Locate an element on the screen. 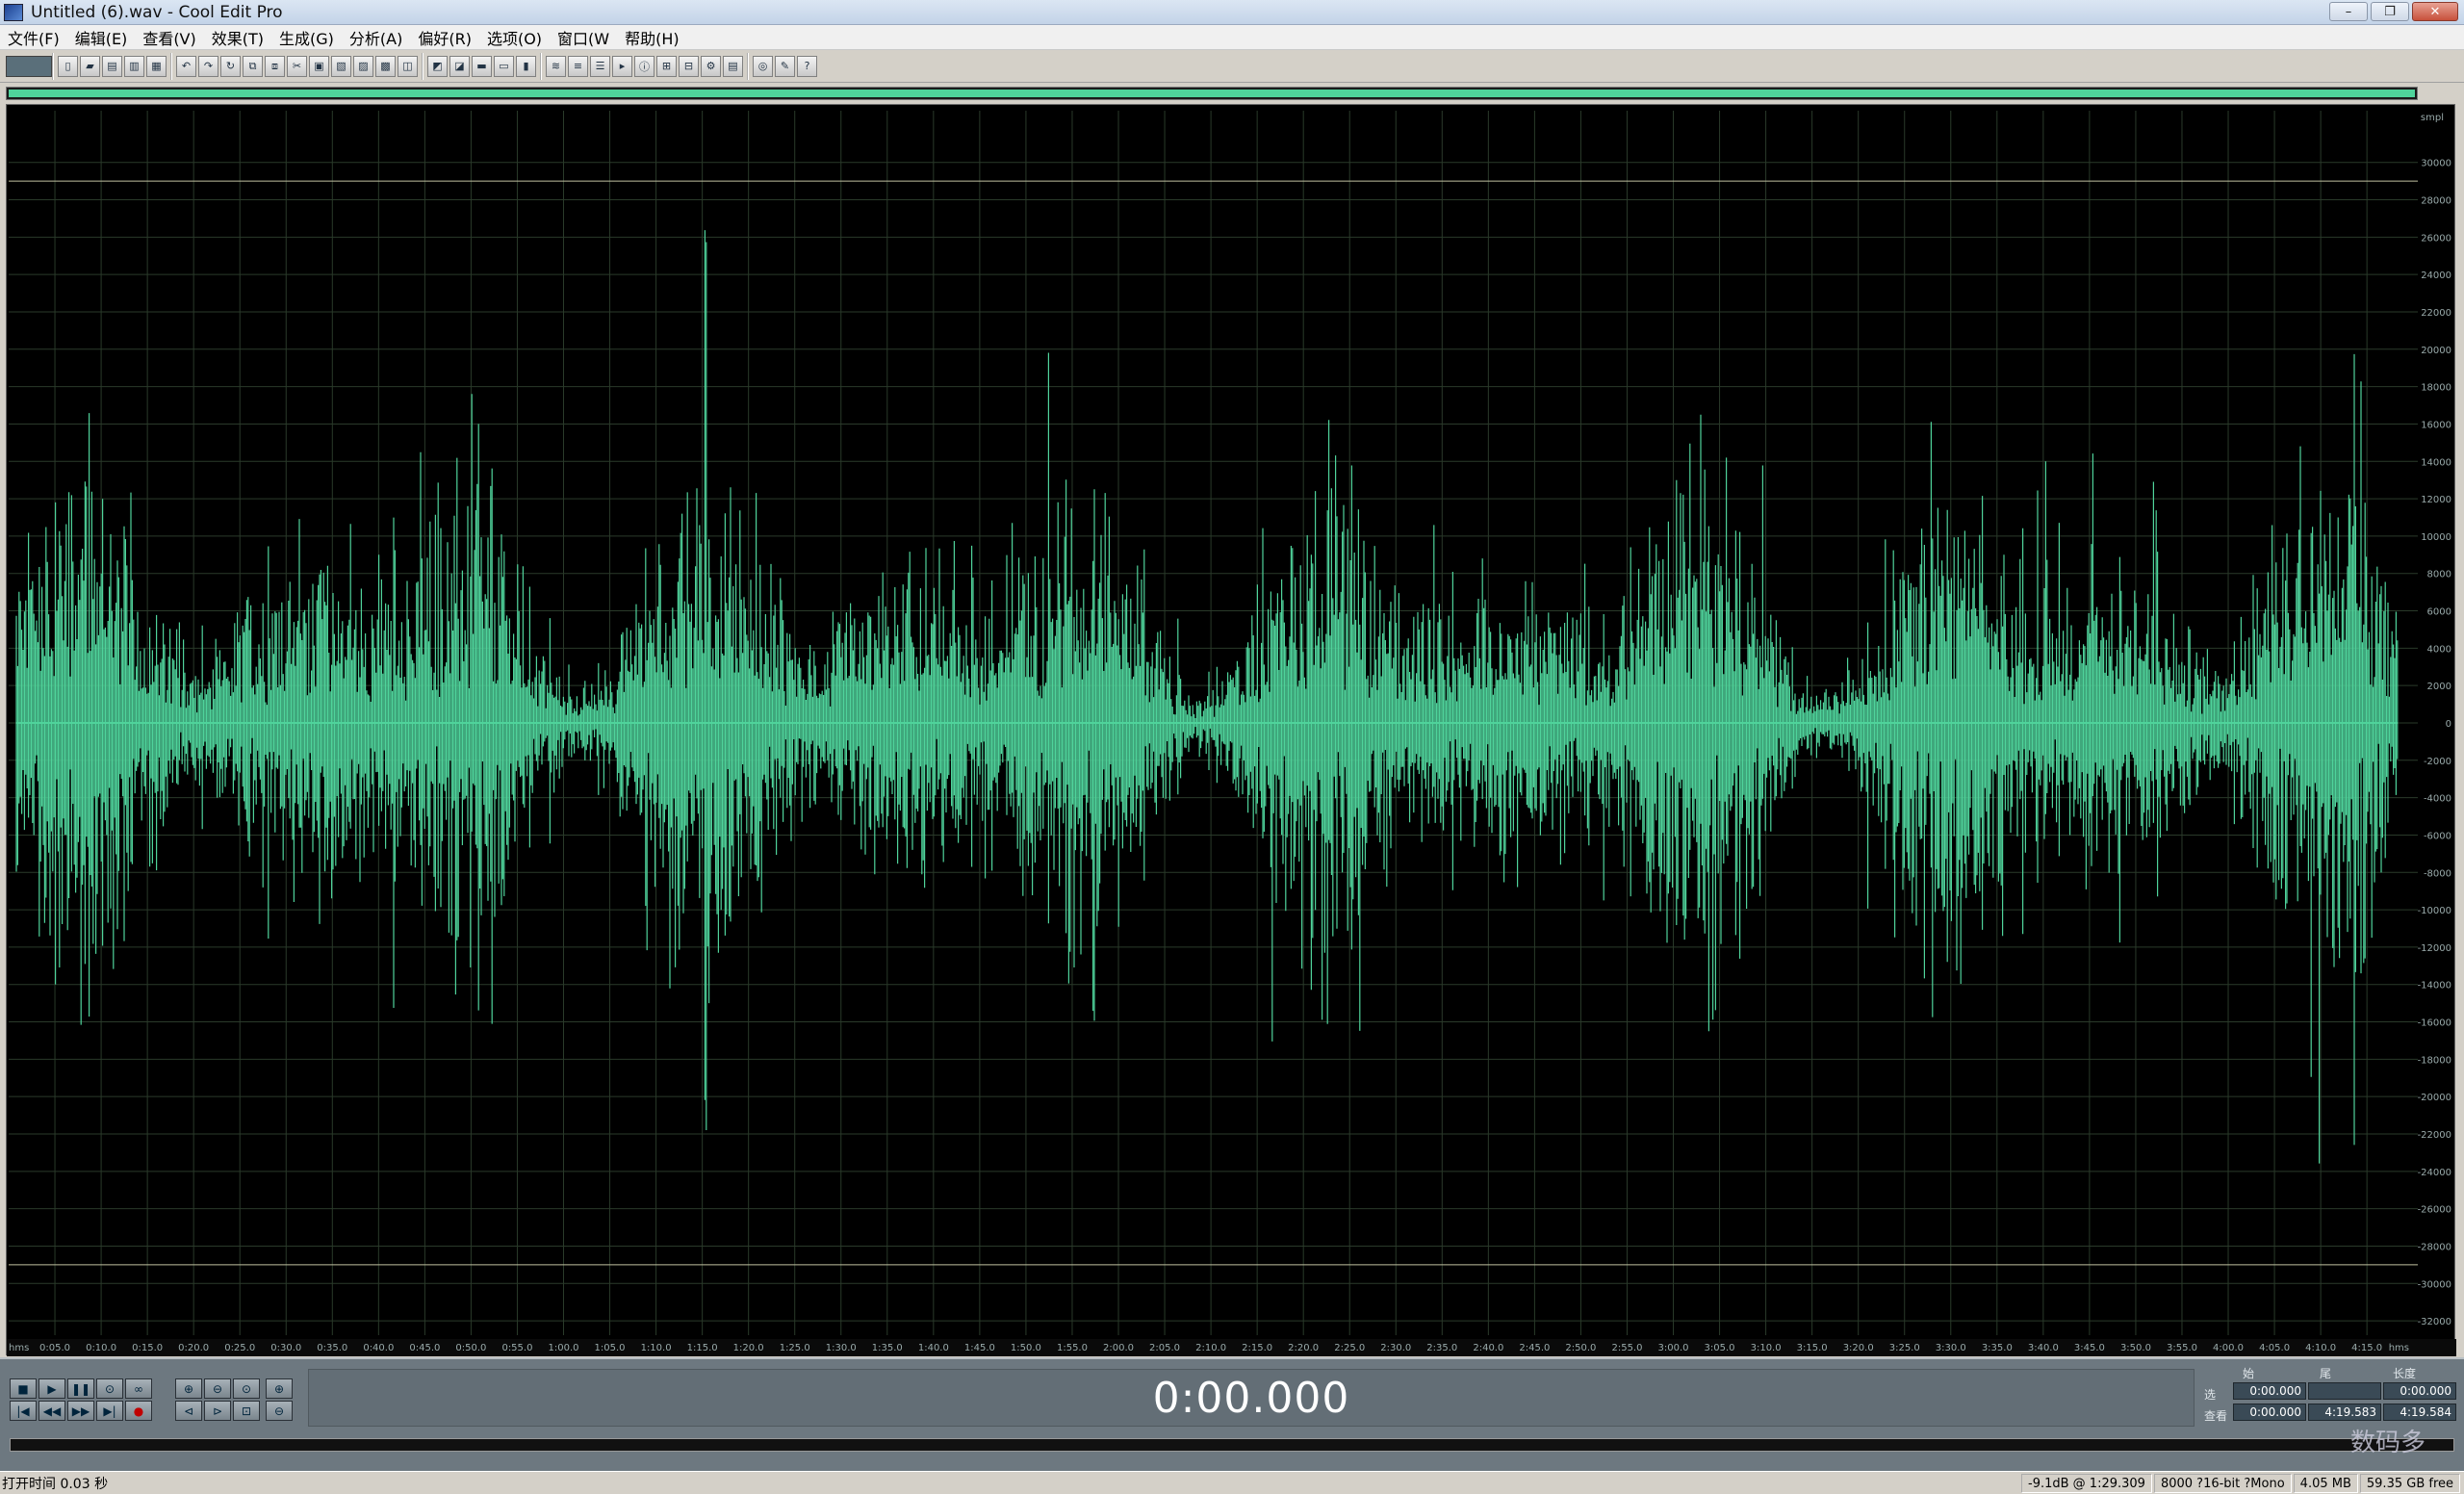 This screenshot has height=1494, width=2464. amplitude-tick-label: -14000 is located at coordinates (2434, 987).